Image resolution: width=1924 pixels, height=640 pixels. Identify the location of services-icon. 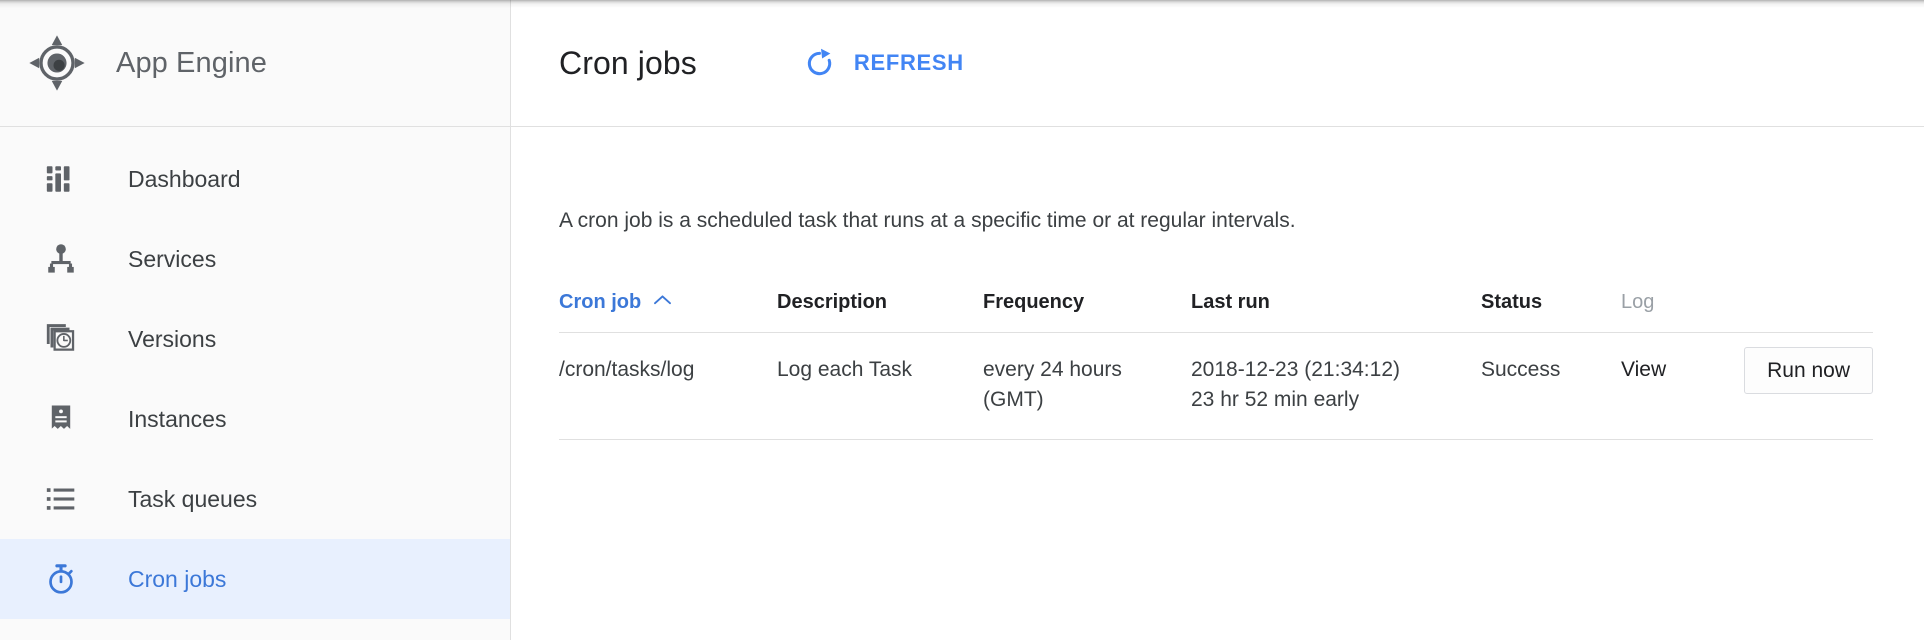
(61, 258).